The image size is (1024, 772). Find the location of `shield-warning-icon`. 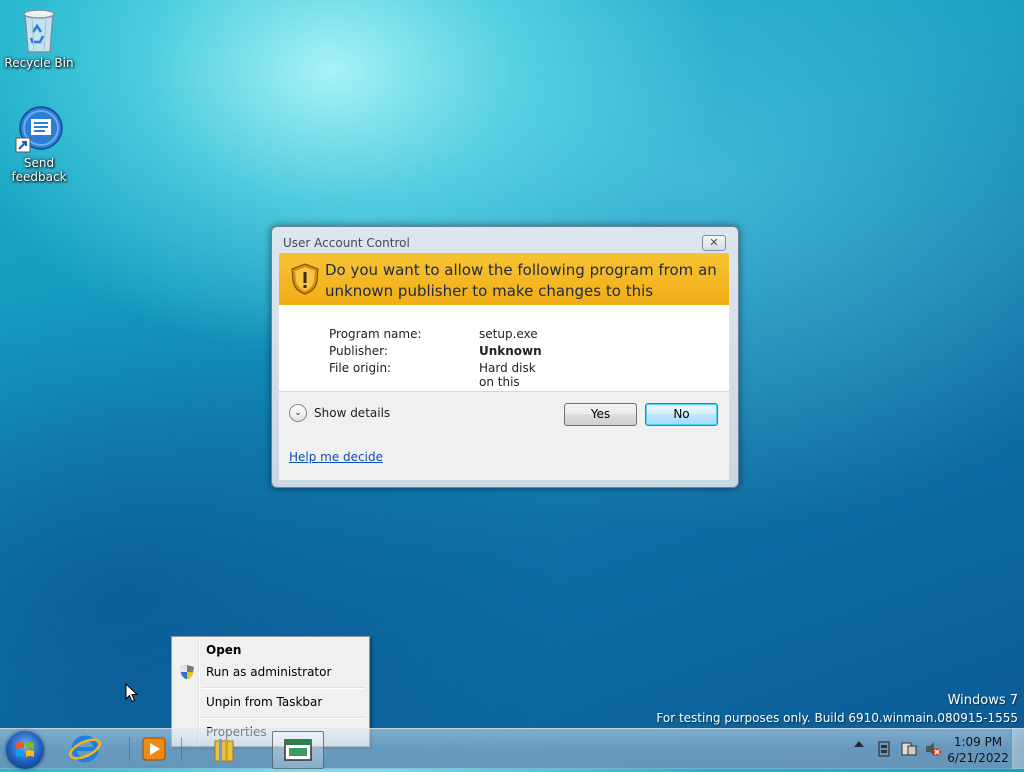

shield-warning-icon is located at coordinates (305, 279).